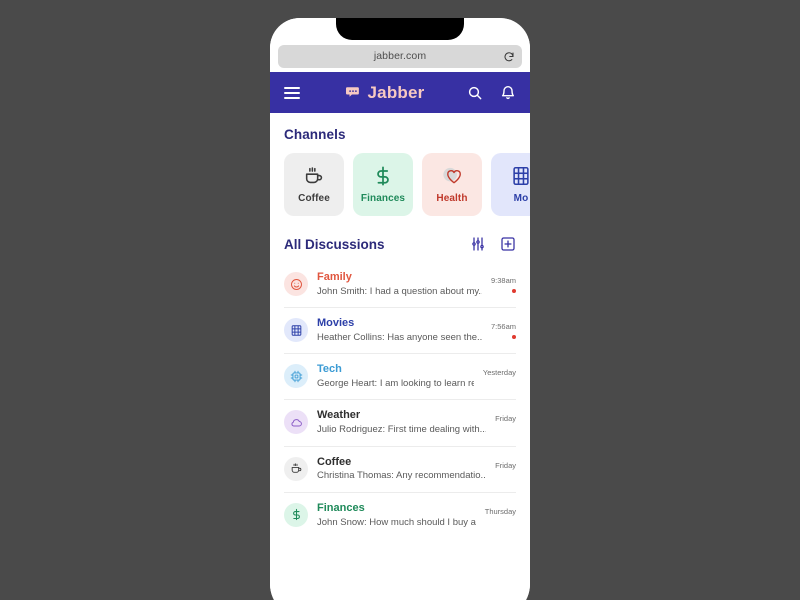  I want to click on brand: Jabber, so click(384, 93).